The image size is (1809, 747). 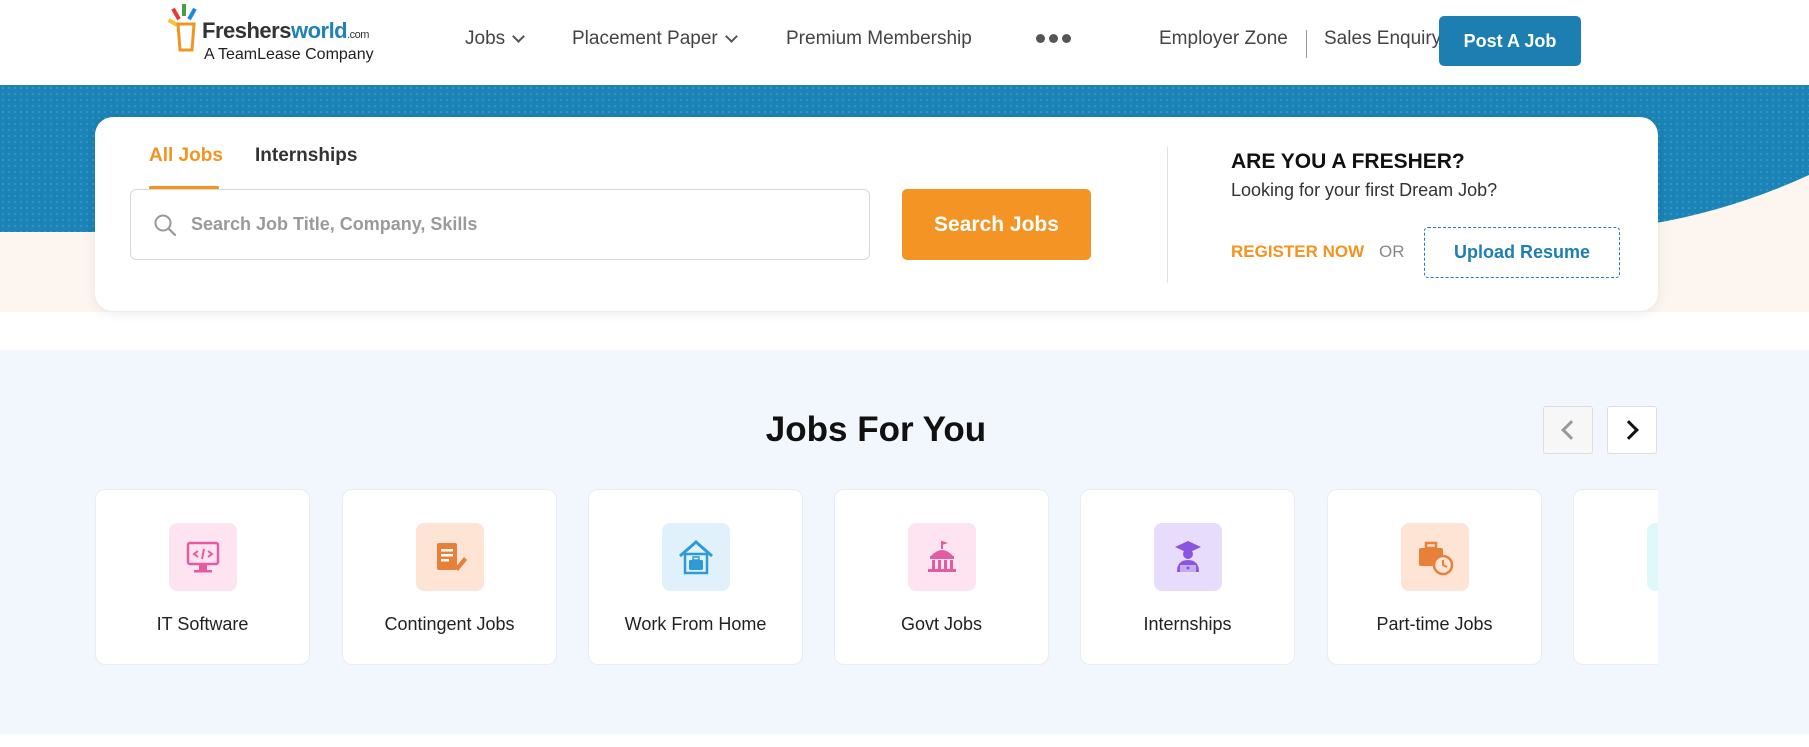 What do you see at coordinates (1571, 430) in the screenshot?
I see `chevron-left-icon` at bounding box center [1571, 430].